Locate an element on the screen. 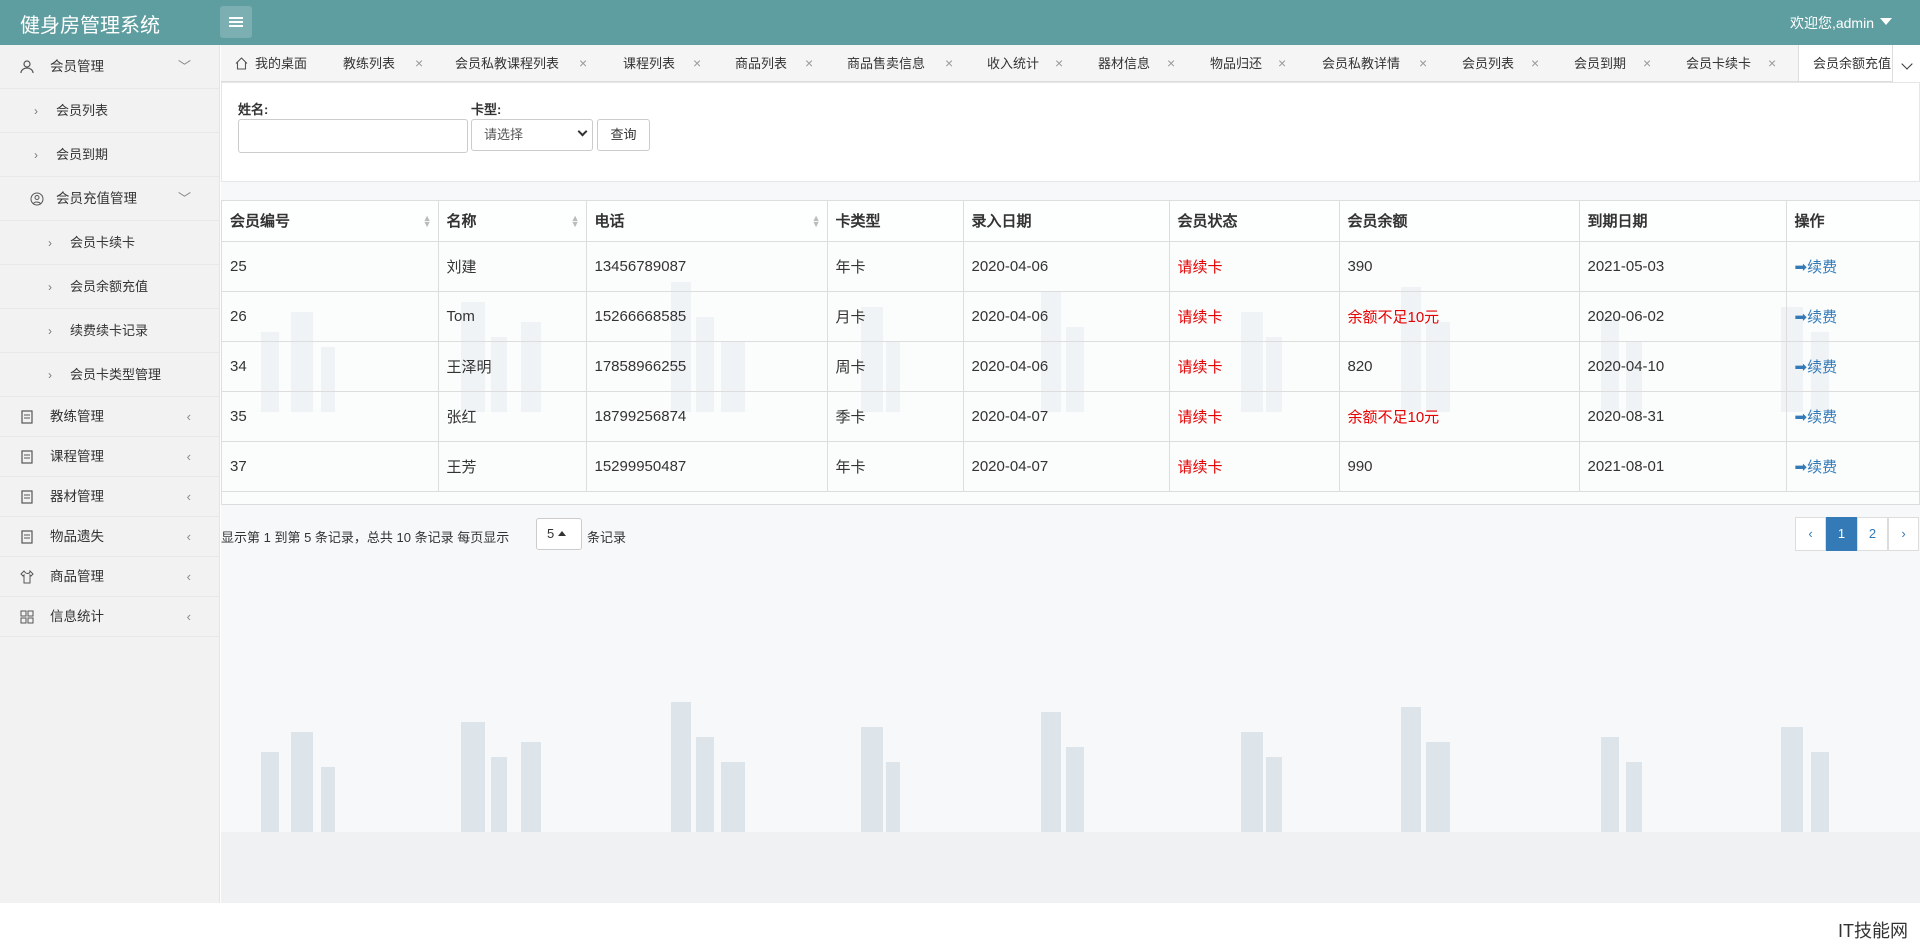 The width and height of the screenshot is (1920, 945). tab-label: 物品归还 is located at coordinates (1236, 63).